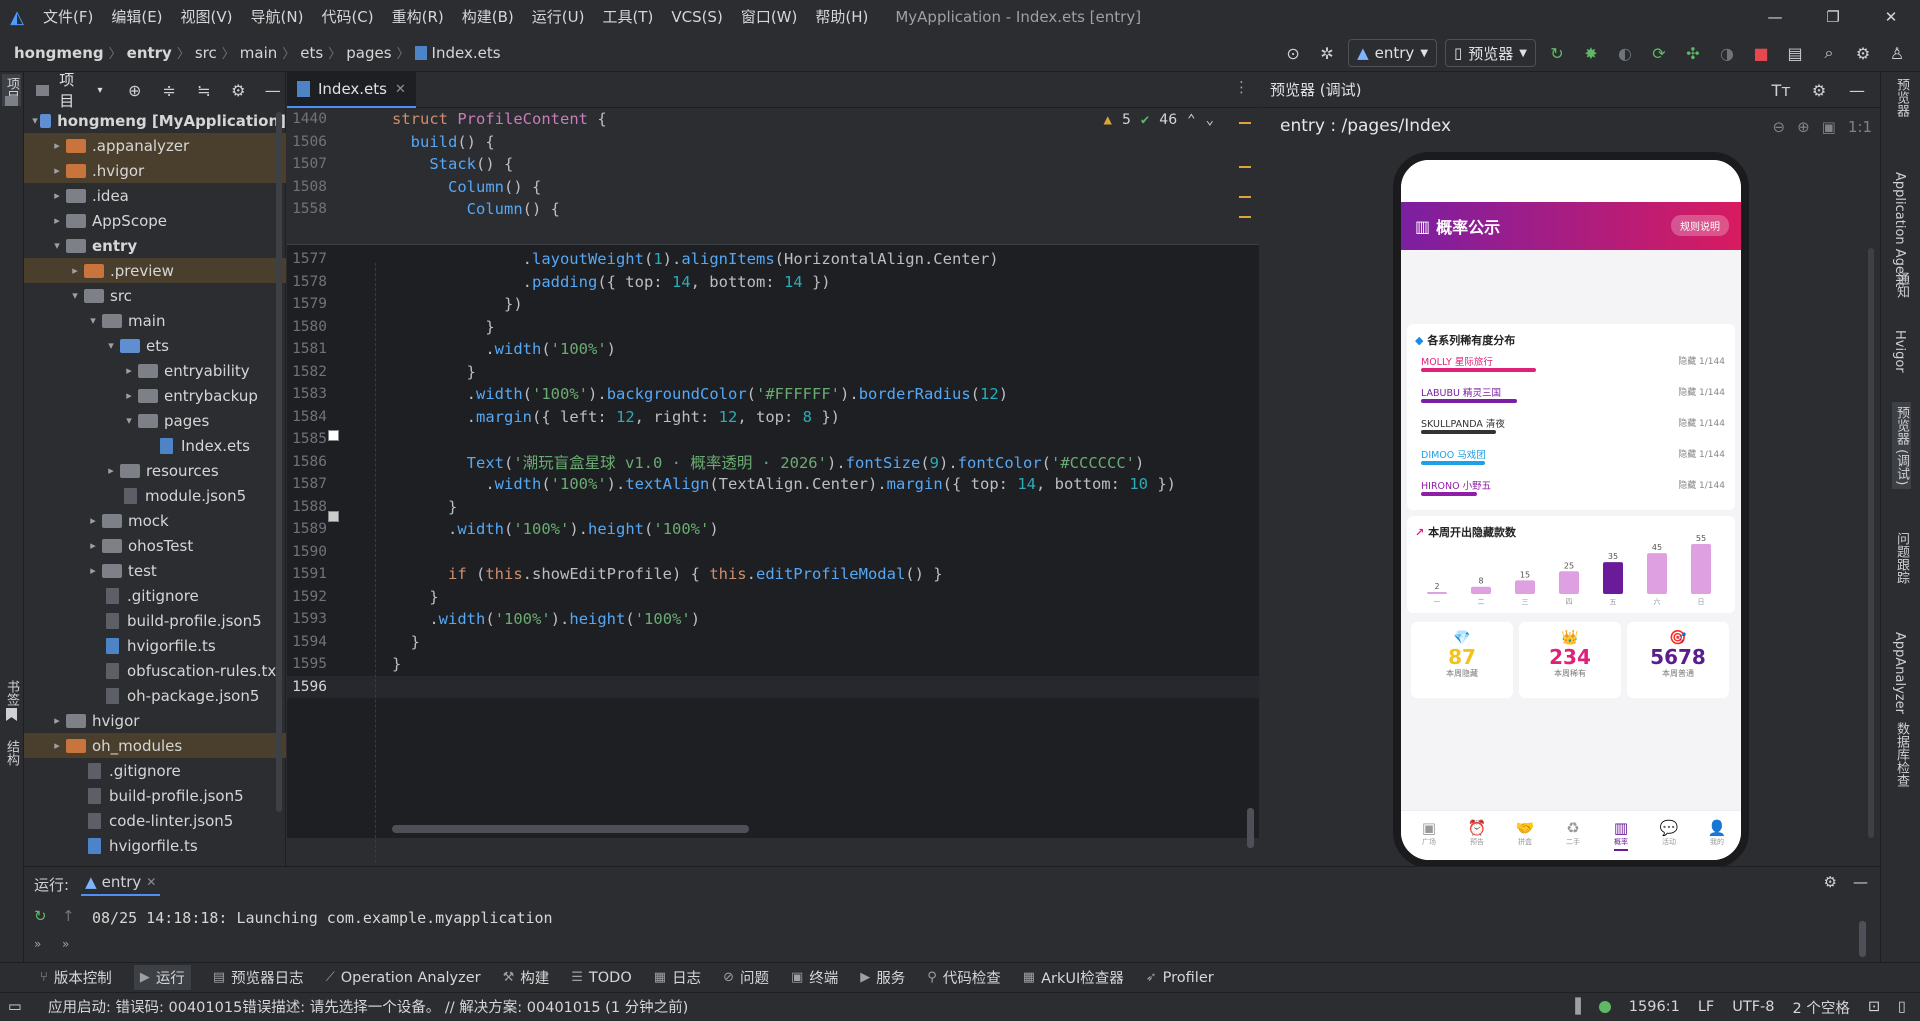 This screenshot has width=1920, height=1021. I want to click on menu-item: 构建(B), so click(488, 17).